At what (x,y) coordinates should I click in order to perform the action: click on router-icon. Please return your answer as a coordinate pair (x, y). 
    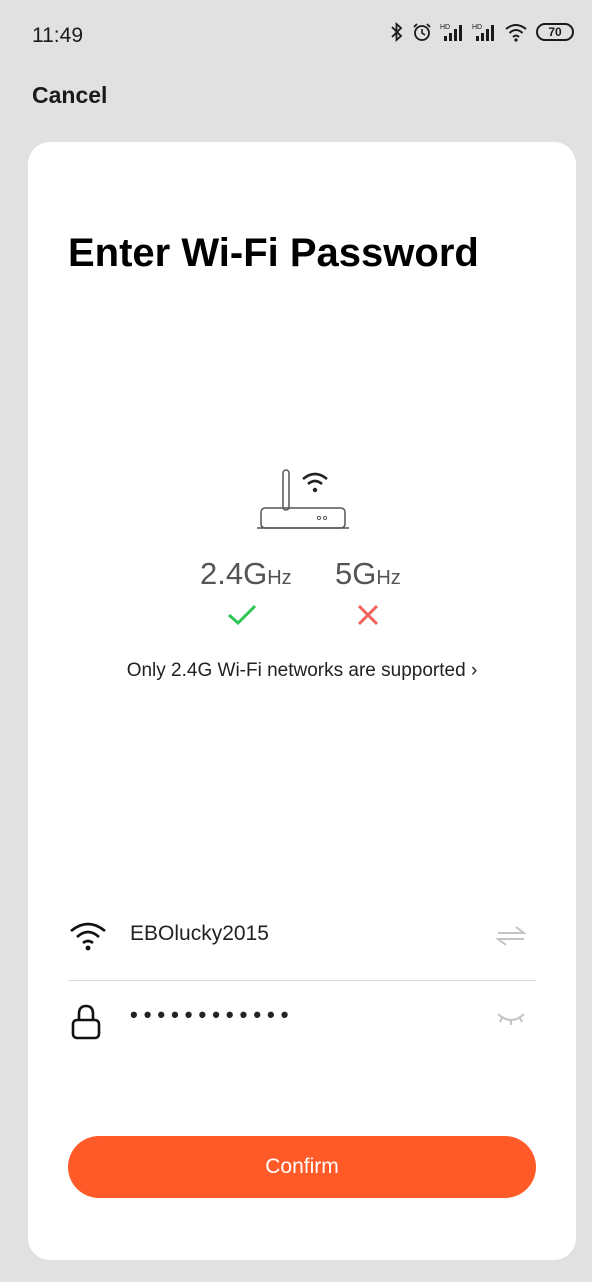
    Looking at the image, I should click on (303, 499).